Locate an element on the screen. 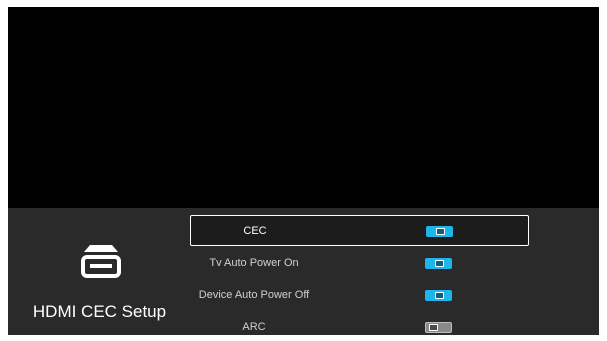  device-auto-power-off-toggle is located at coordinates (438, 295).